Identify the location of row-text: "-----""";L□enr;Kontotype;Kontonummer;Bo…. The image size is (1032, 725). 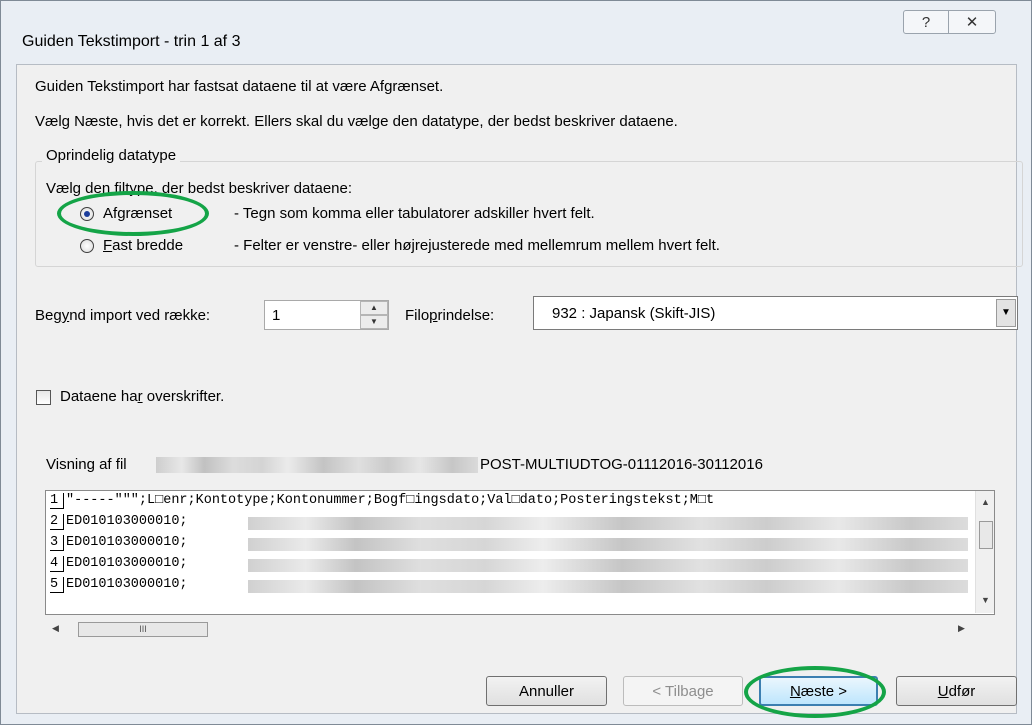
(390, 500).